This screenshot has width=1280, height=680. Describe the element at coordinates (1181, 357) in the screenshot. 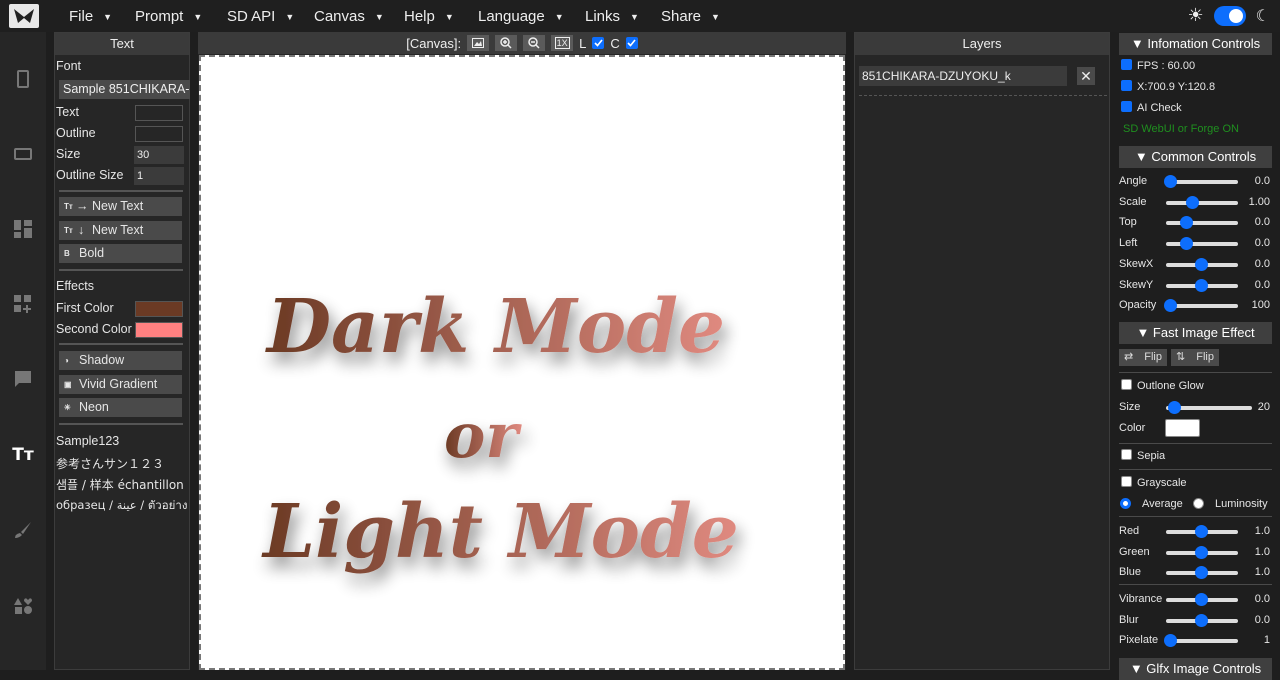

I see `swap-vertical-icon: ⇅` at that location.